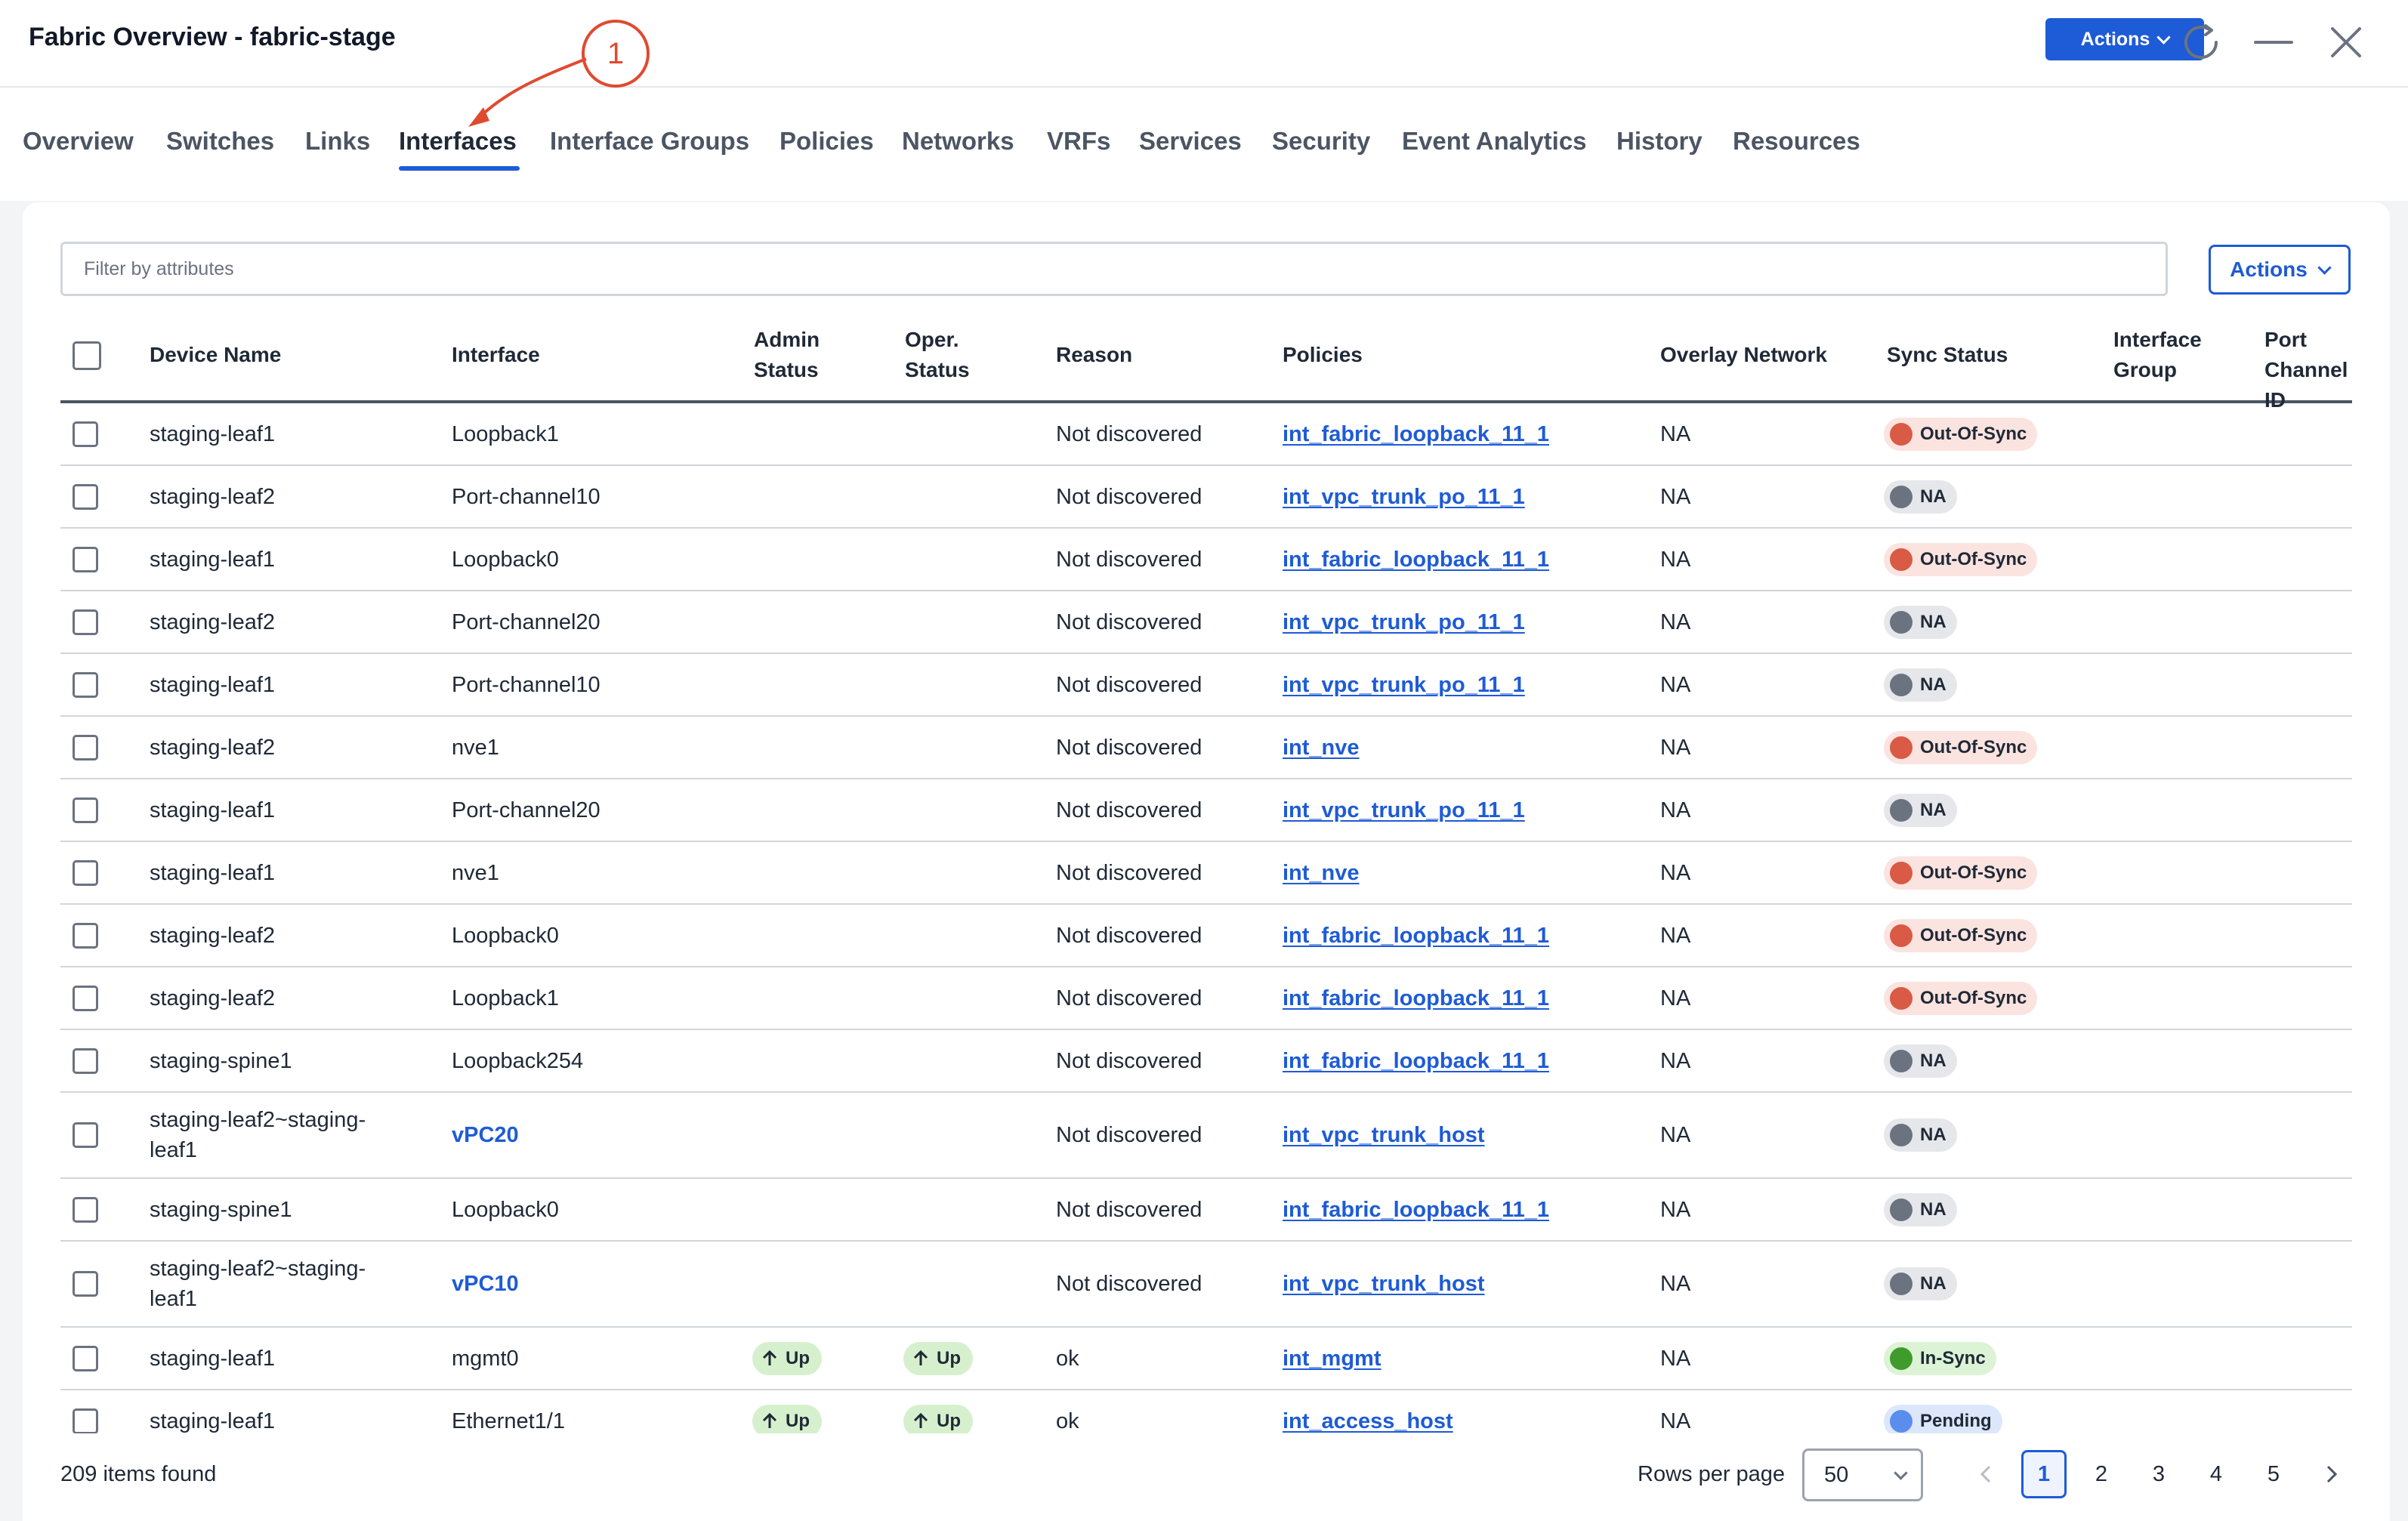 The image size is (2408, 1521). I want to click on col-policies: Policies, so click(1323, 355).